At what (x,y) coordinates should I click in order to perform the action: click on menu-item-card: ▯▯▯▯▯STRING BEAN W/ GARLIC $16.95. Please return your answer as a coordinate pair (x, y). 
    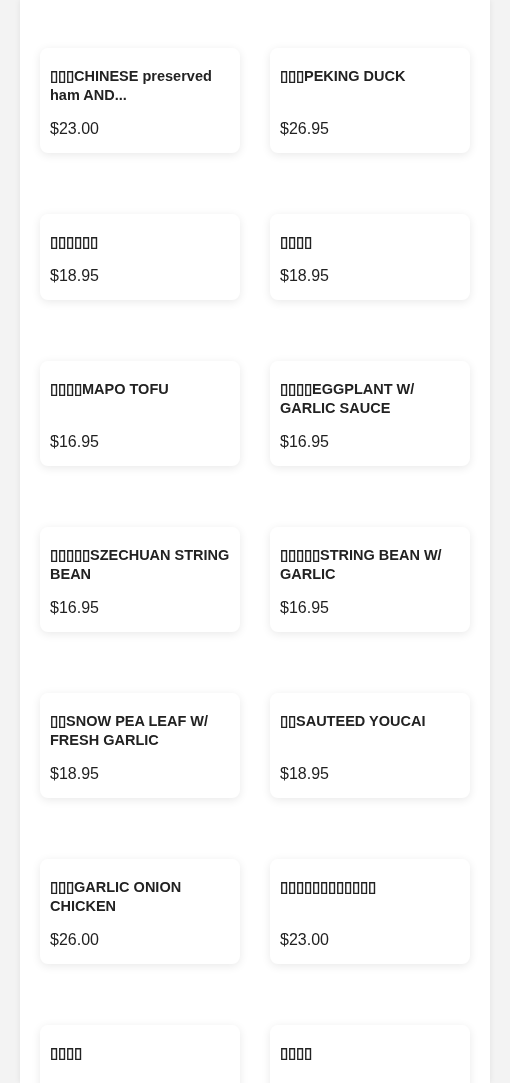
    Looking at the image, I should click on (370, 579).